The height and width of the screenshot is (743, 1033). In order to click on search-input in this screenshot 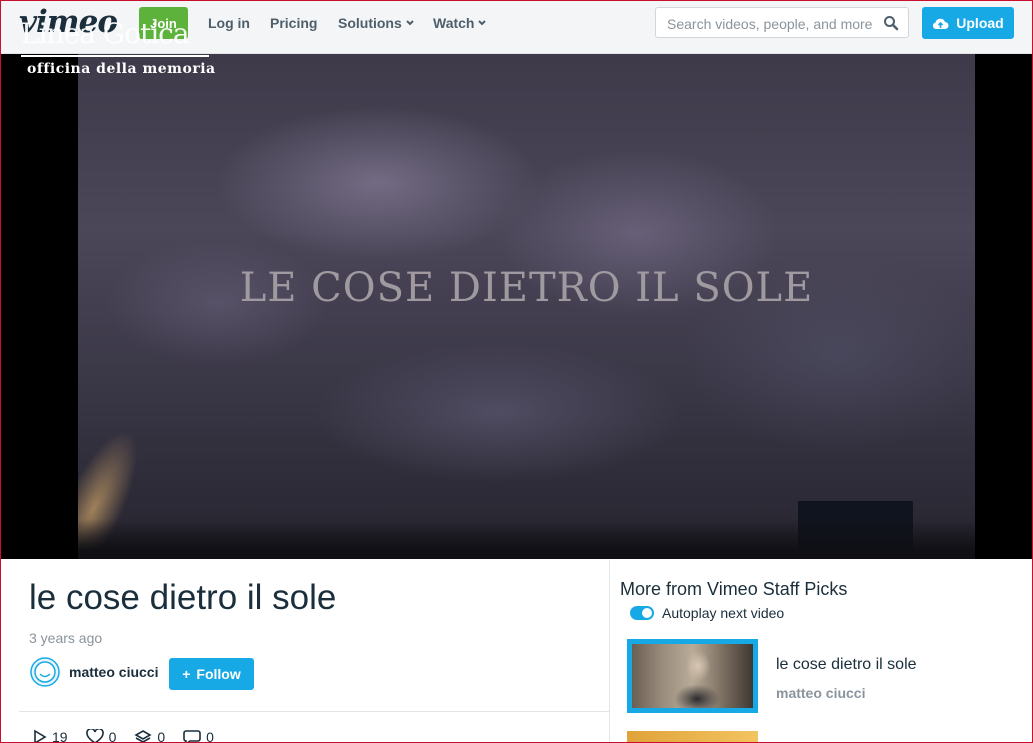, I will do `click(772, 24)`.